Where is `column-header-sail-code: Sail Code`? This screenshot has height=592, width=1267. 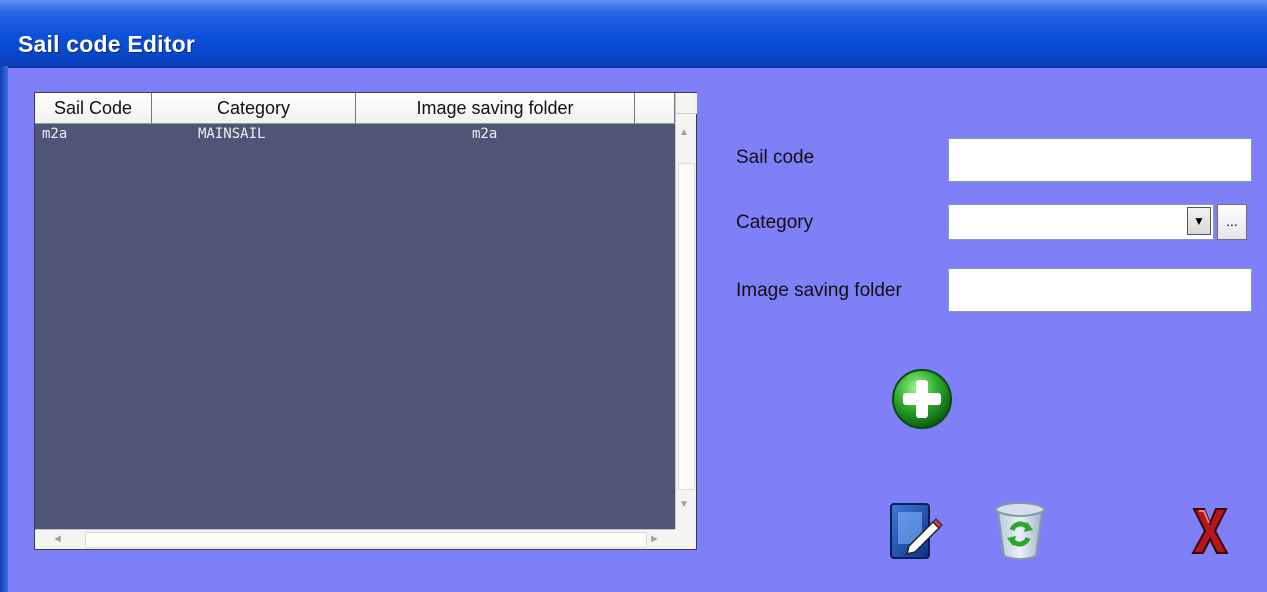 column-header-sail-code: Sail Code is located at coordinates (93, 108).